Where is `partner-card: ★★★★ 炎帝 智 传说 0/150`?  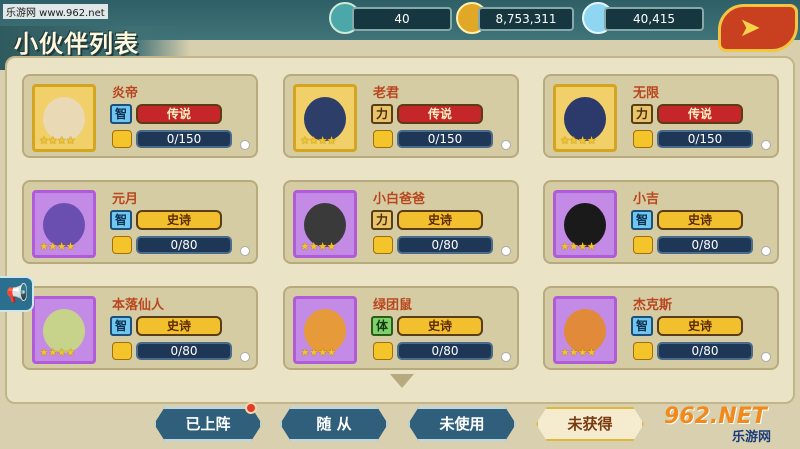
partner-card: ★★★★ 炎帝 智 传说 0/150 is located at coordinates (140, 116).